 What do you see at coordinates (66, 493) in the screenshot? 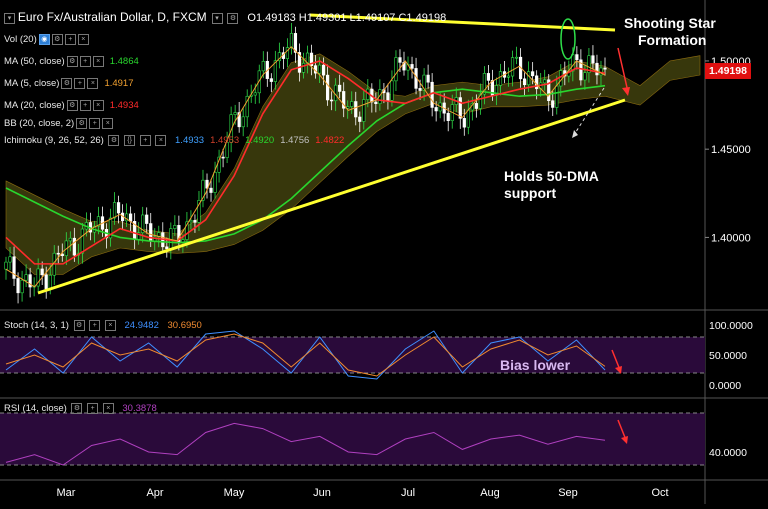
I see `x-tick-label: Mar` at bounding box center [66, 493].